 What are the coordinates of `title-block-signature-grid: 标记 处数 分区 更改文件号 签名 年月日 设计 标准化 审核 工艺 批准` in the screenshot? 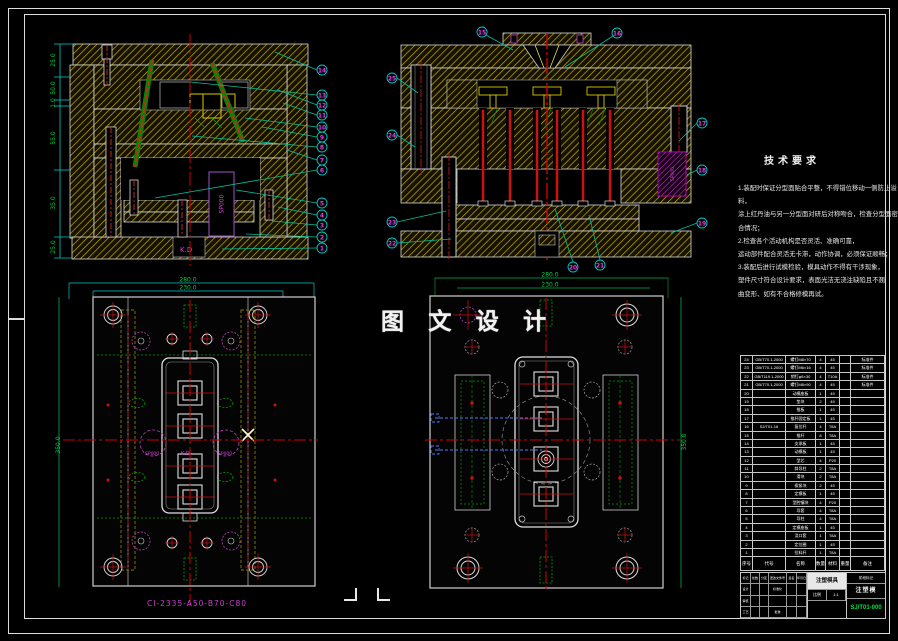 It's located at (774, 595).